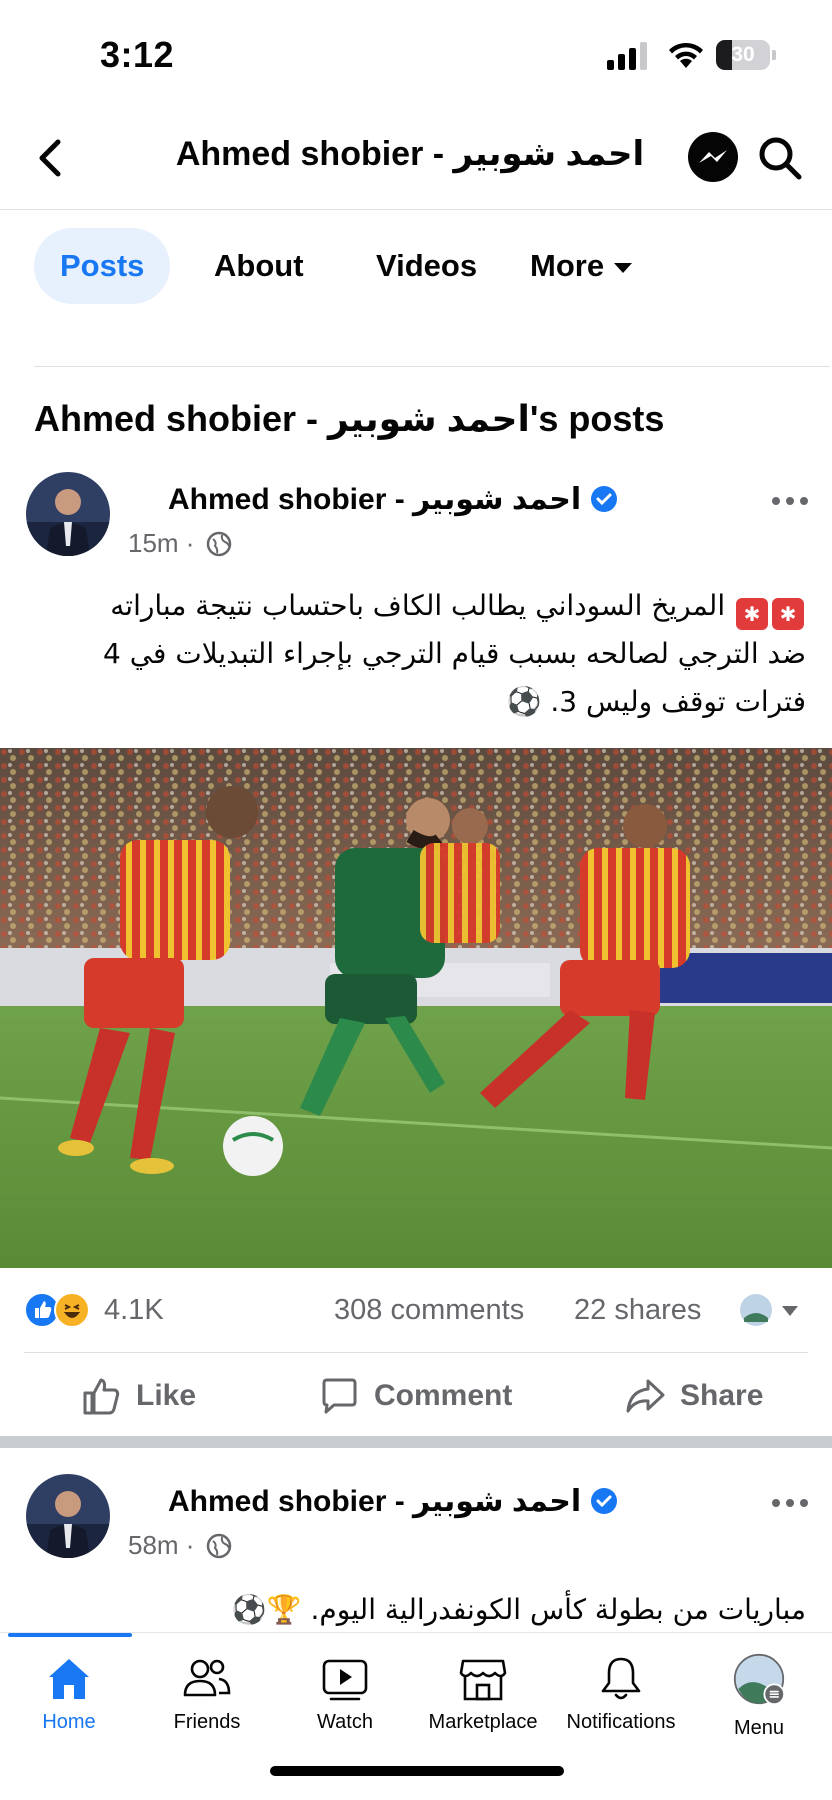 The image size is (832, 1800). Describe the element at coordinates (416, 1442) in the screenshot. I see `post-separator` at that location.